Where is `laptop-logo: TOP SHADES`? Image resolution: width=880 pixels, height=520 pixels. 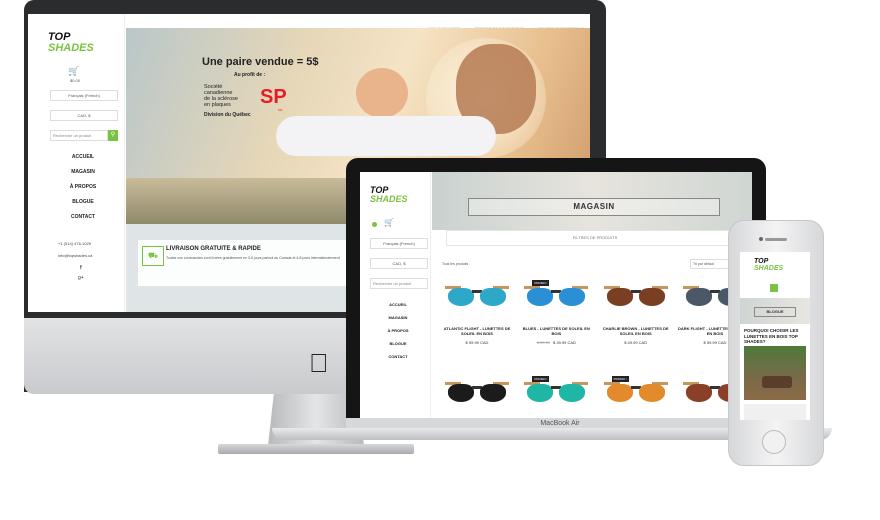
laptop-logo: TOP SHADES is located at coordinates (389, 195).